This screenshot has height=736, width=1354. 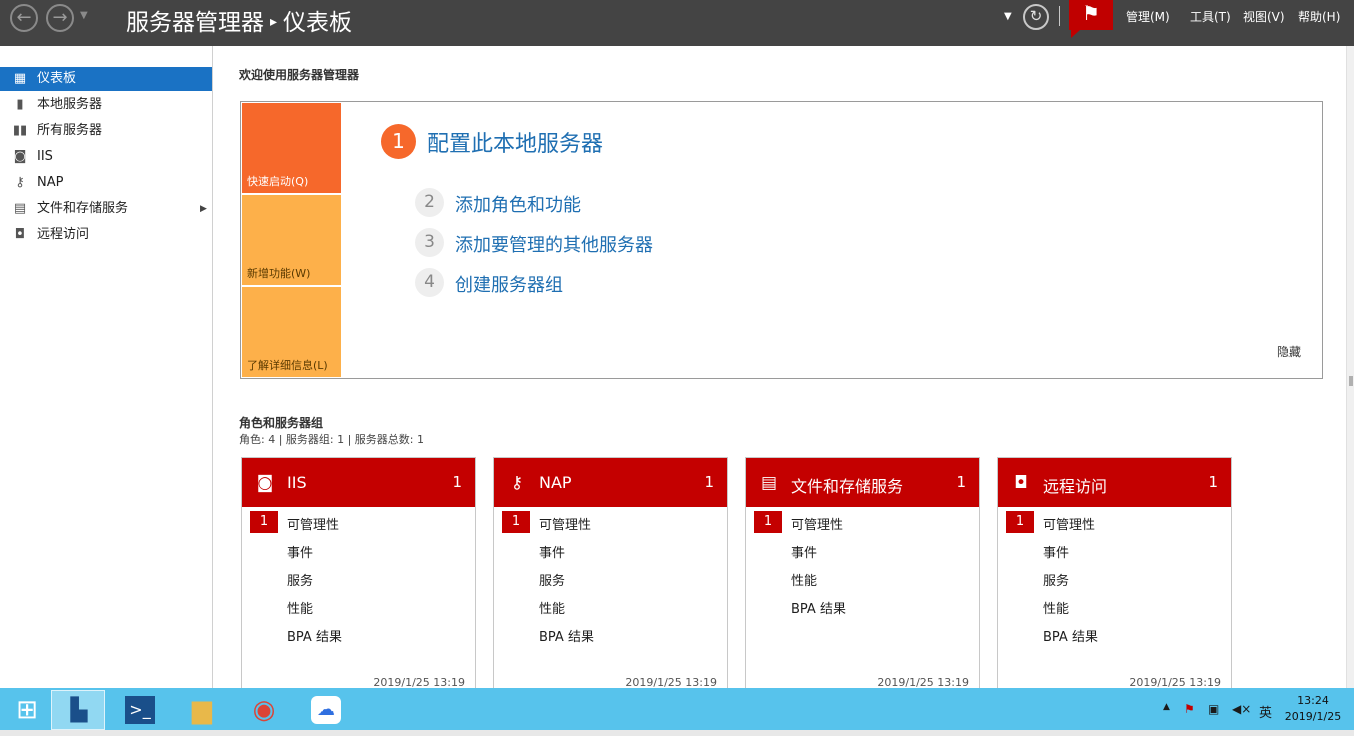 I want to click on back-button: ←, so click(x=24, y=18).